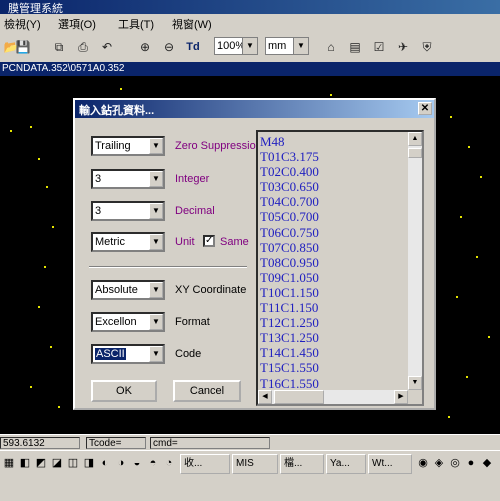  I want to click on td-icon: Td, so click(193, 47).